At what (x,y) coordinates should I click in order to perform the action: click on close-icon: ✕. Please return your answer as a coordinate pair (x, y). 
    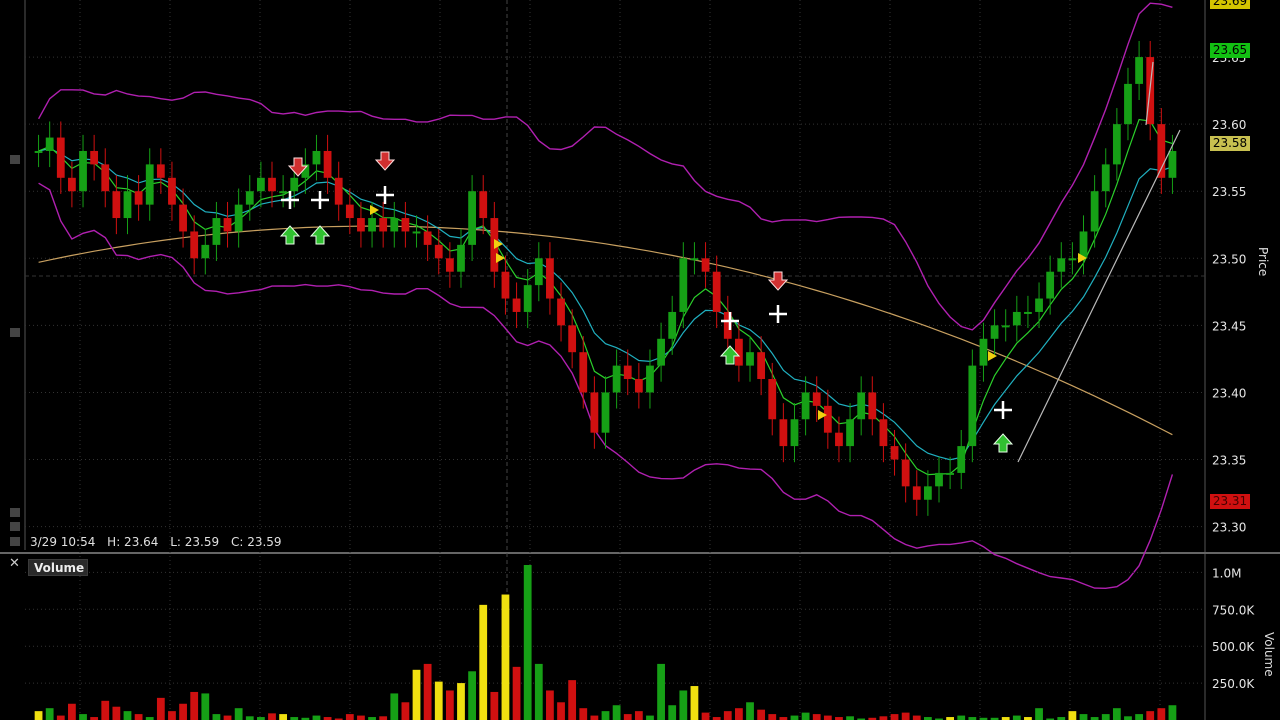
    Looking at the image, I should click on (14, 563).